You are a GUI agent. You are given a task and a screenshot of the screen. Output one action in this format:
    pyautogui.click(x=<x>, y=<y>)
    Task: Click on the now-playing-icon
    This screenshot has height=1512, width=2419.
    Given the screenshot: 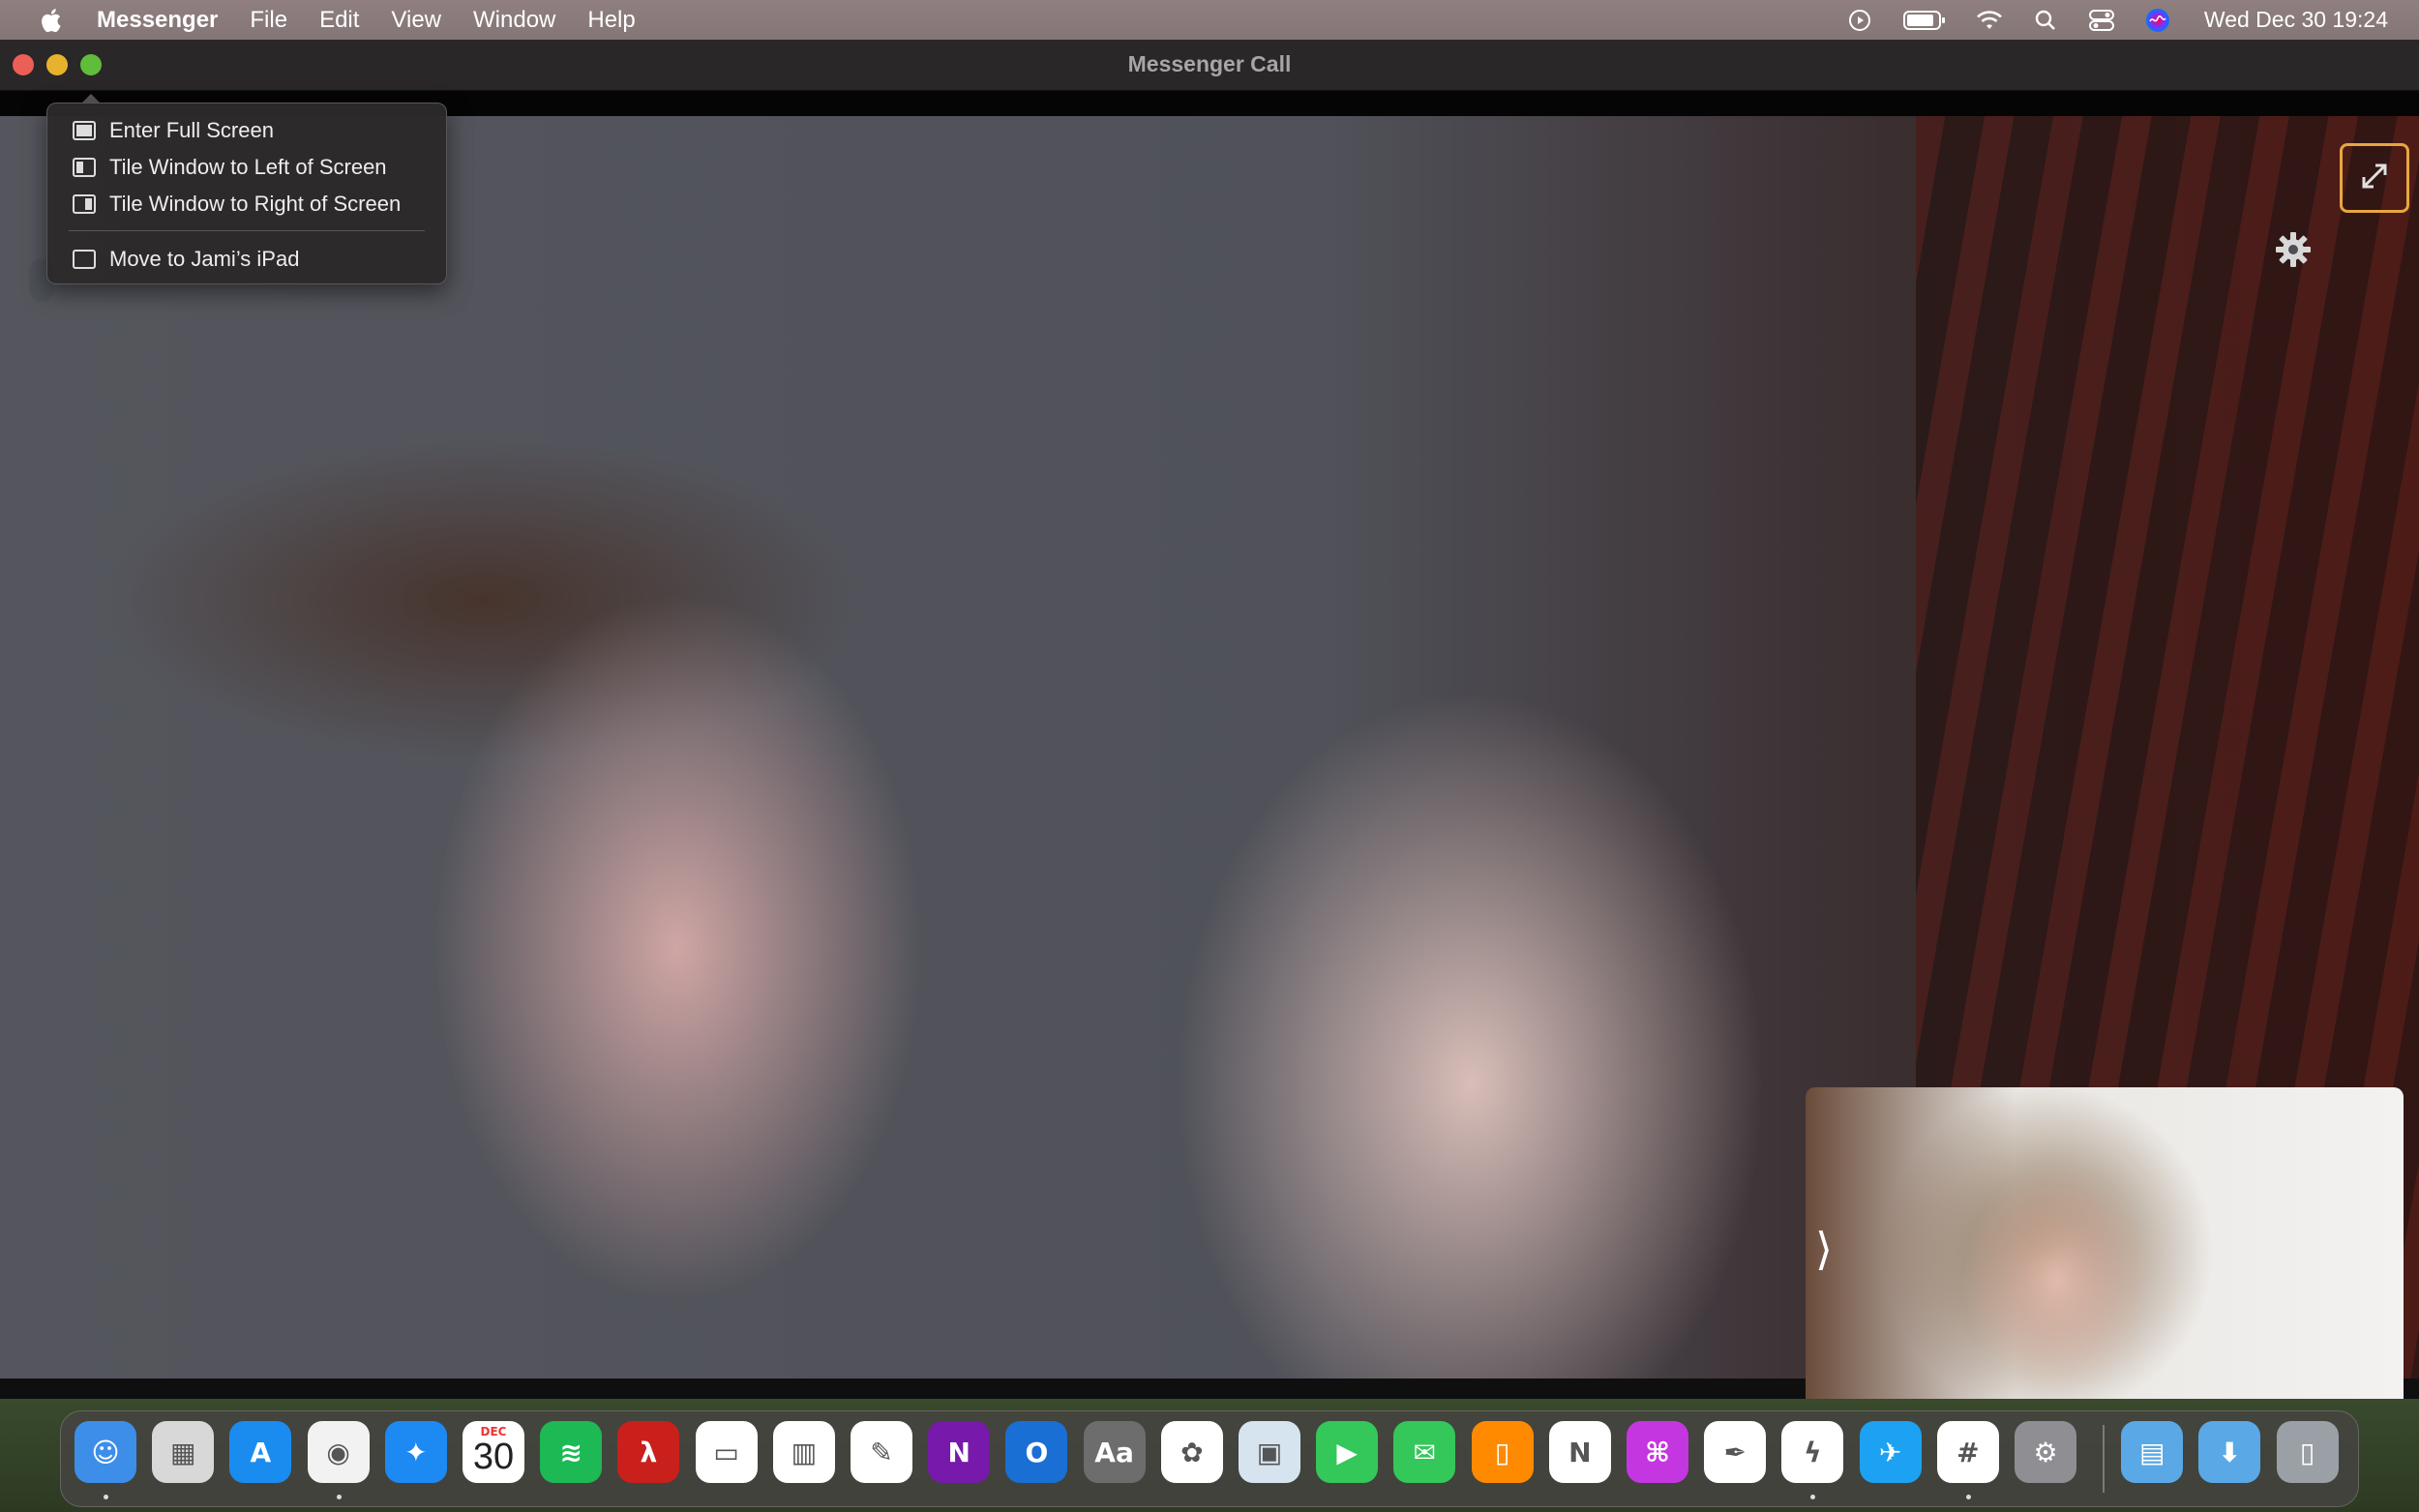 What is the action you would take?
    pyautogui.click(x=1860, y=21)
    